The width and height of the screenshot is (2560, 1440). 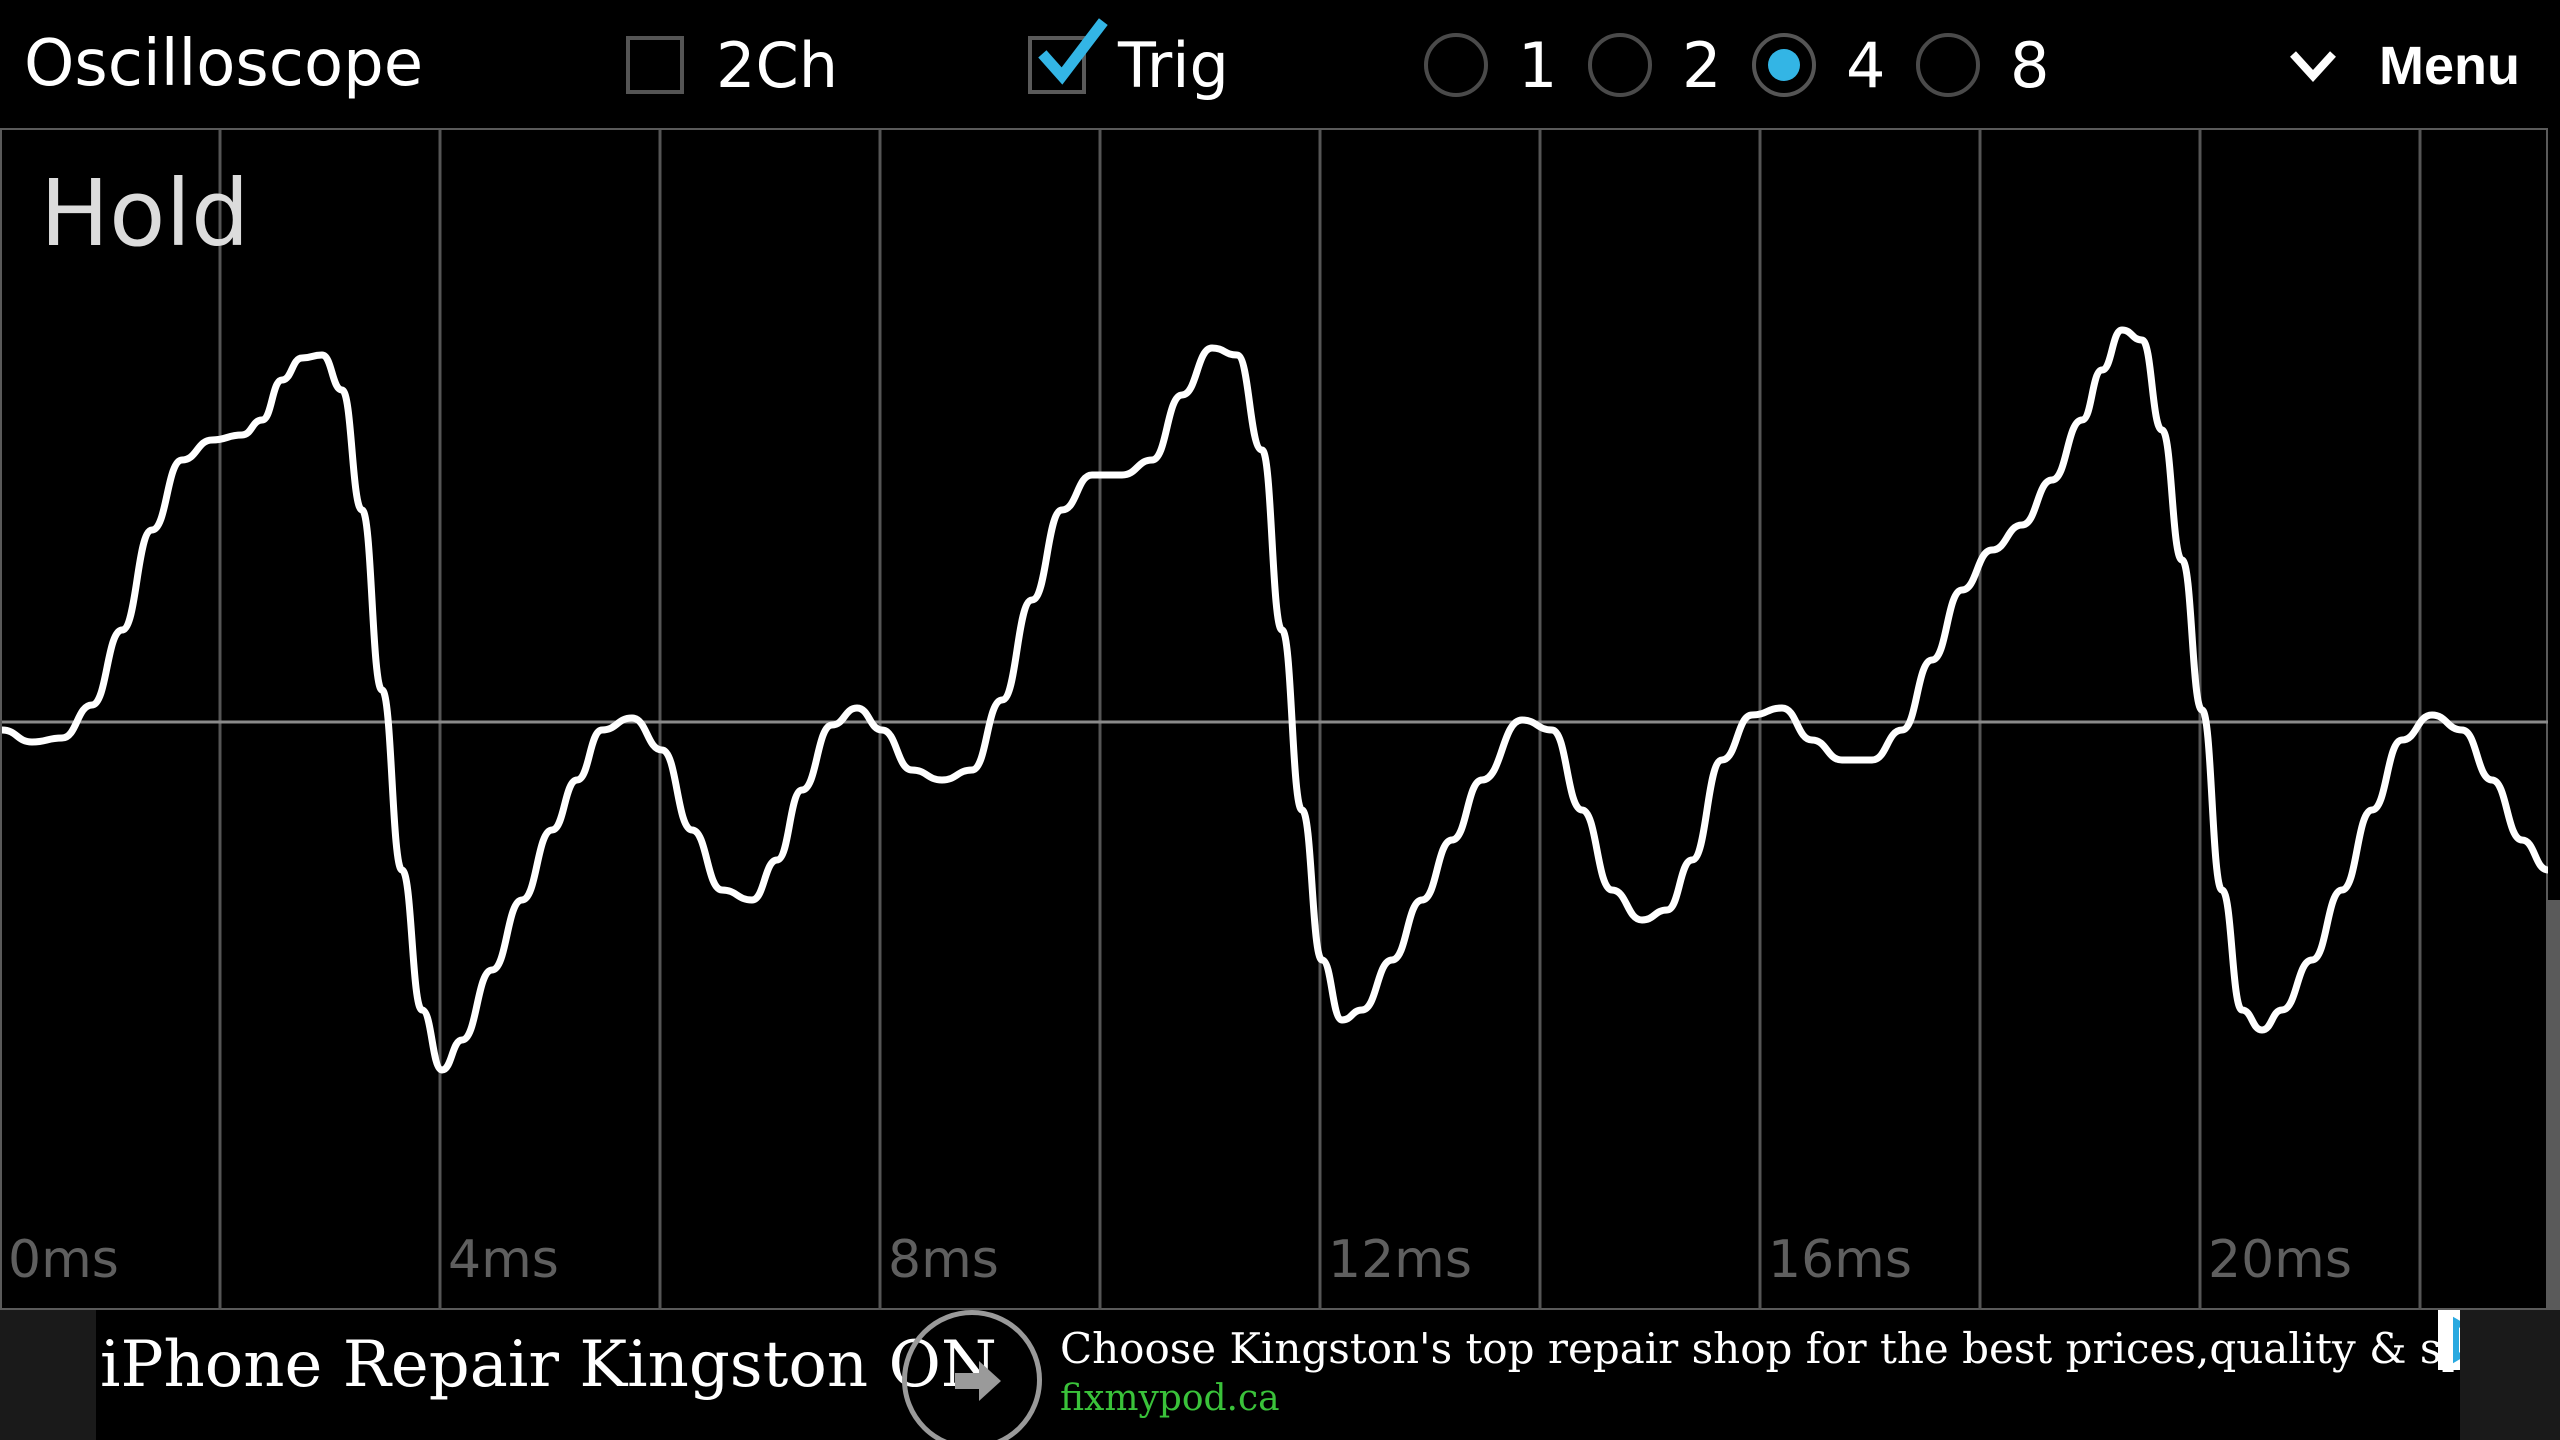 I want to click on two-channel-toggle: 2Ch, so click(x=732, y=65).